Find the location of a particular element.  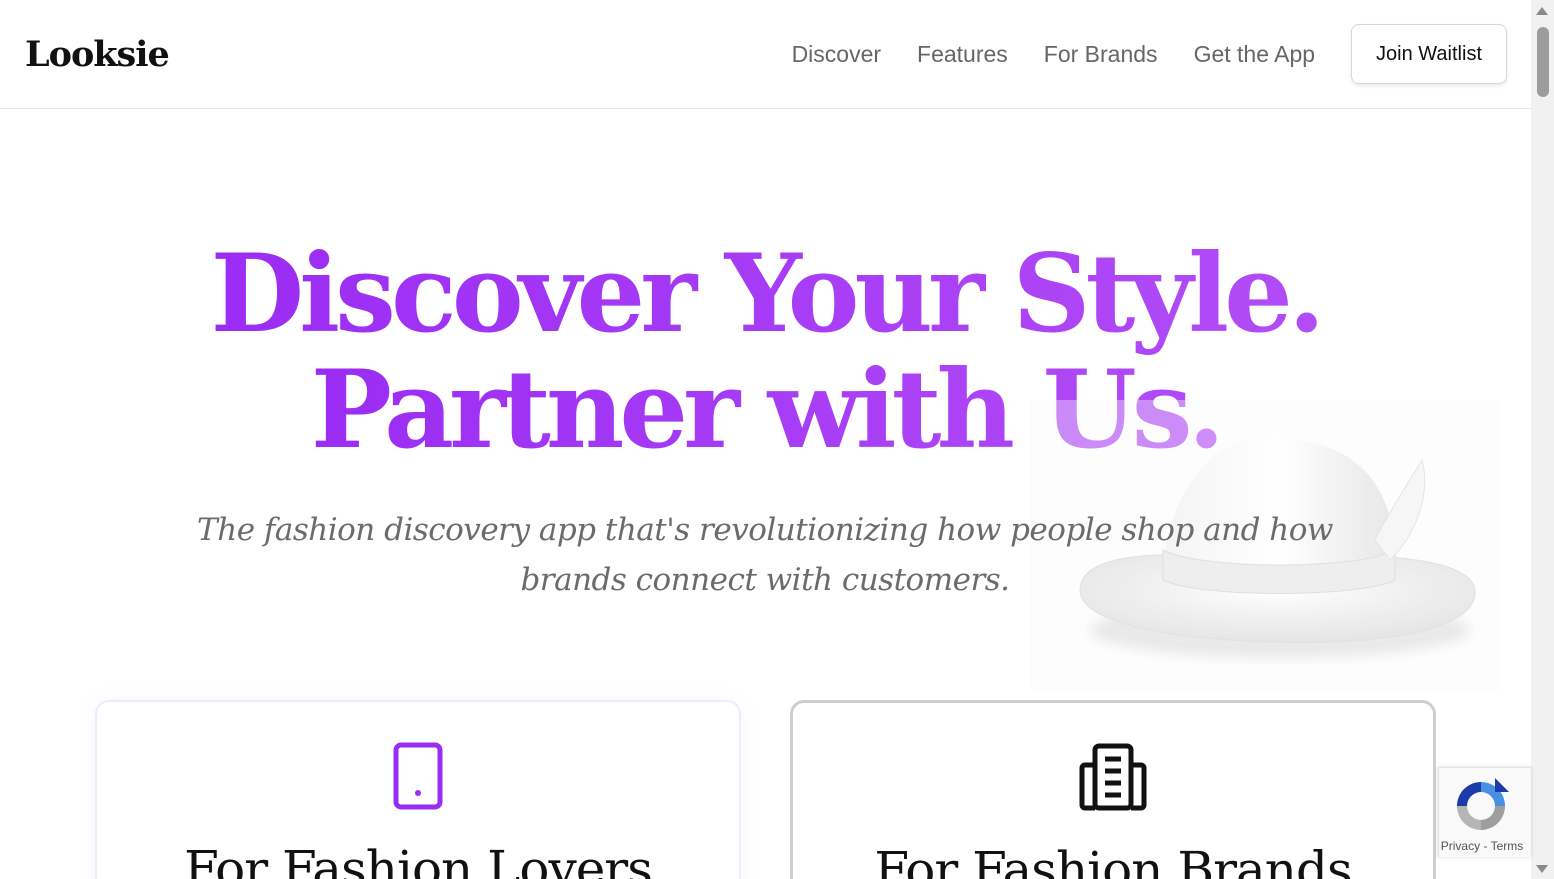

card-fashion-lovers: For Fashion Lovers is located at coordinates (418, 789).